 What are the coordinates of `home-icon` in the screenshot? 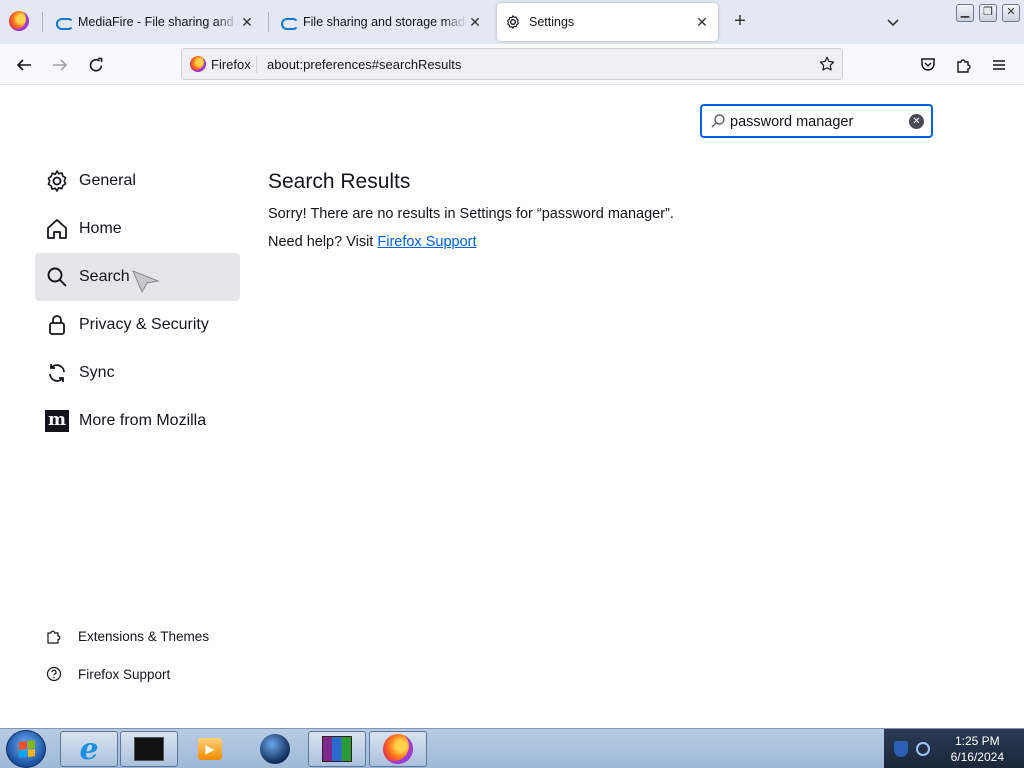 It's located at (57, 229).